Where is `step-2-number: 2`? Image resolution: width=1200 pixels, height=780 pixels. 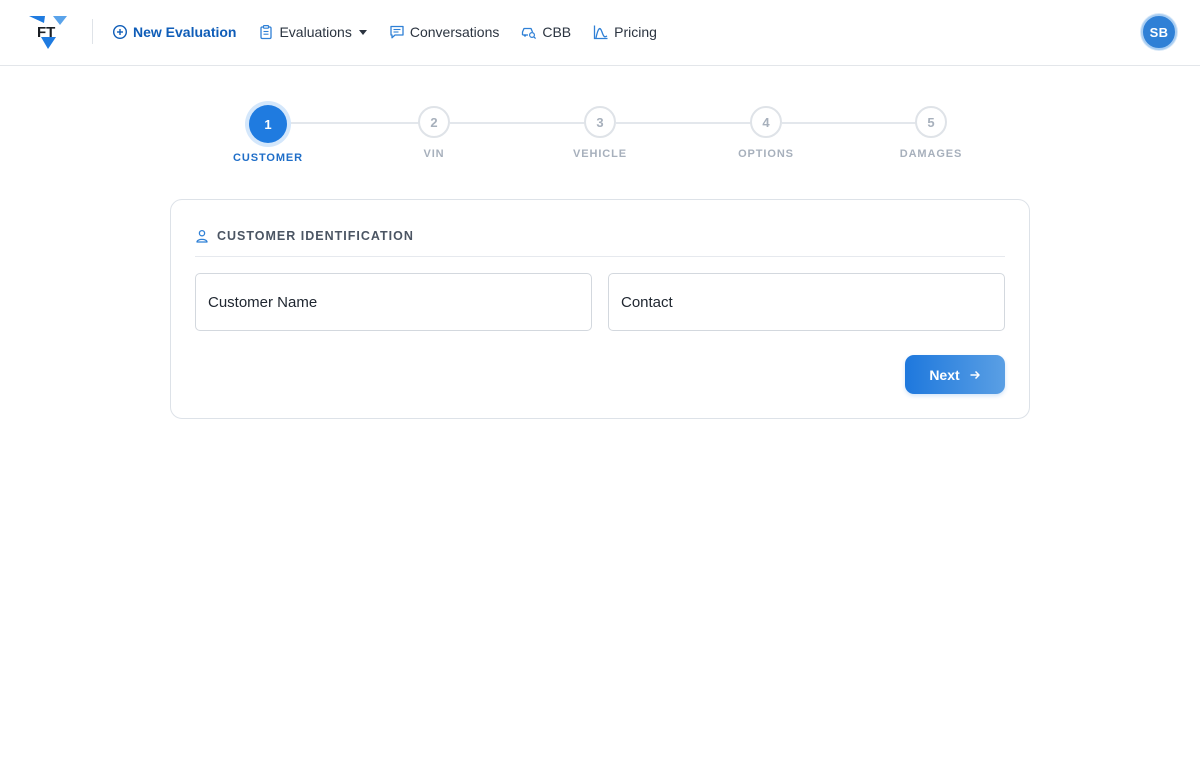 step-2-number: 2 is located at coordinates (434, 122).